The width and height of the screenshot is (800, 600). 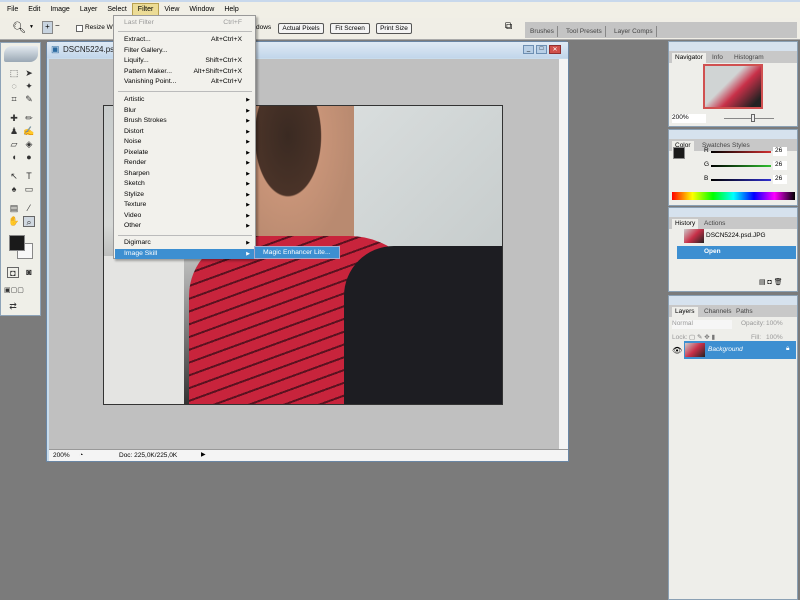 What do you see at coordinates (14, 221) in the screenshot?
I see `hand-tool-icon: ✋` at bounding box center [14, 221].